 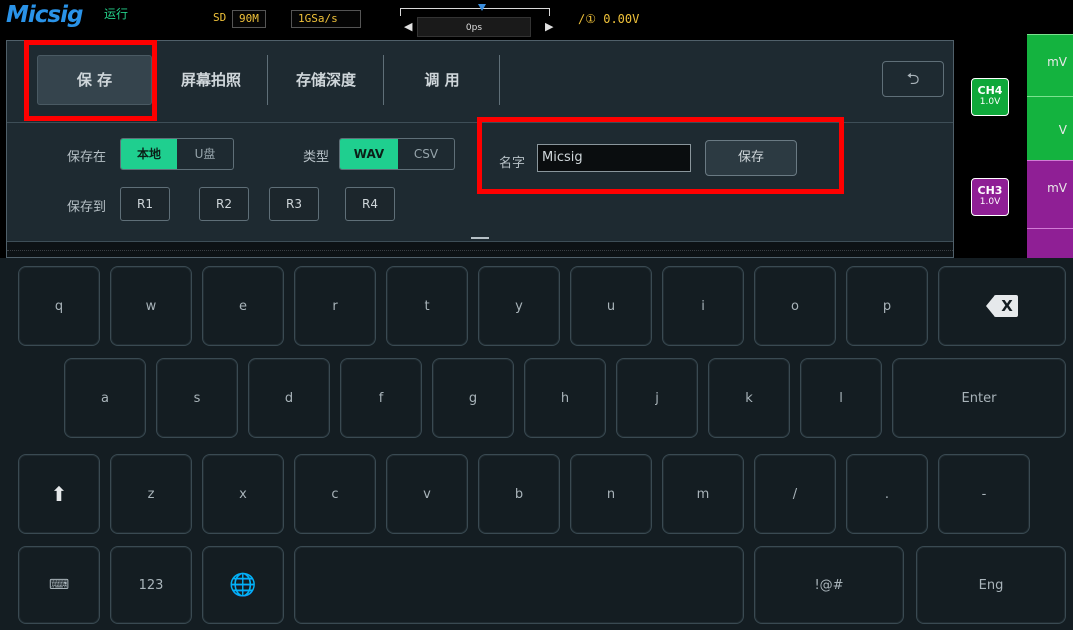 What do you see at coordinates (149, 154) in the screenshot?
I see `option-local: 本地` at bounding box center [149, 154].